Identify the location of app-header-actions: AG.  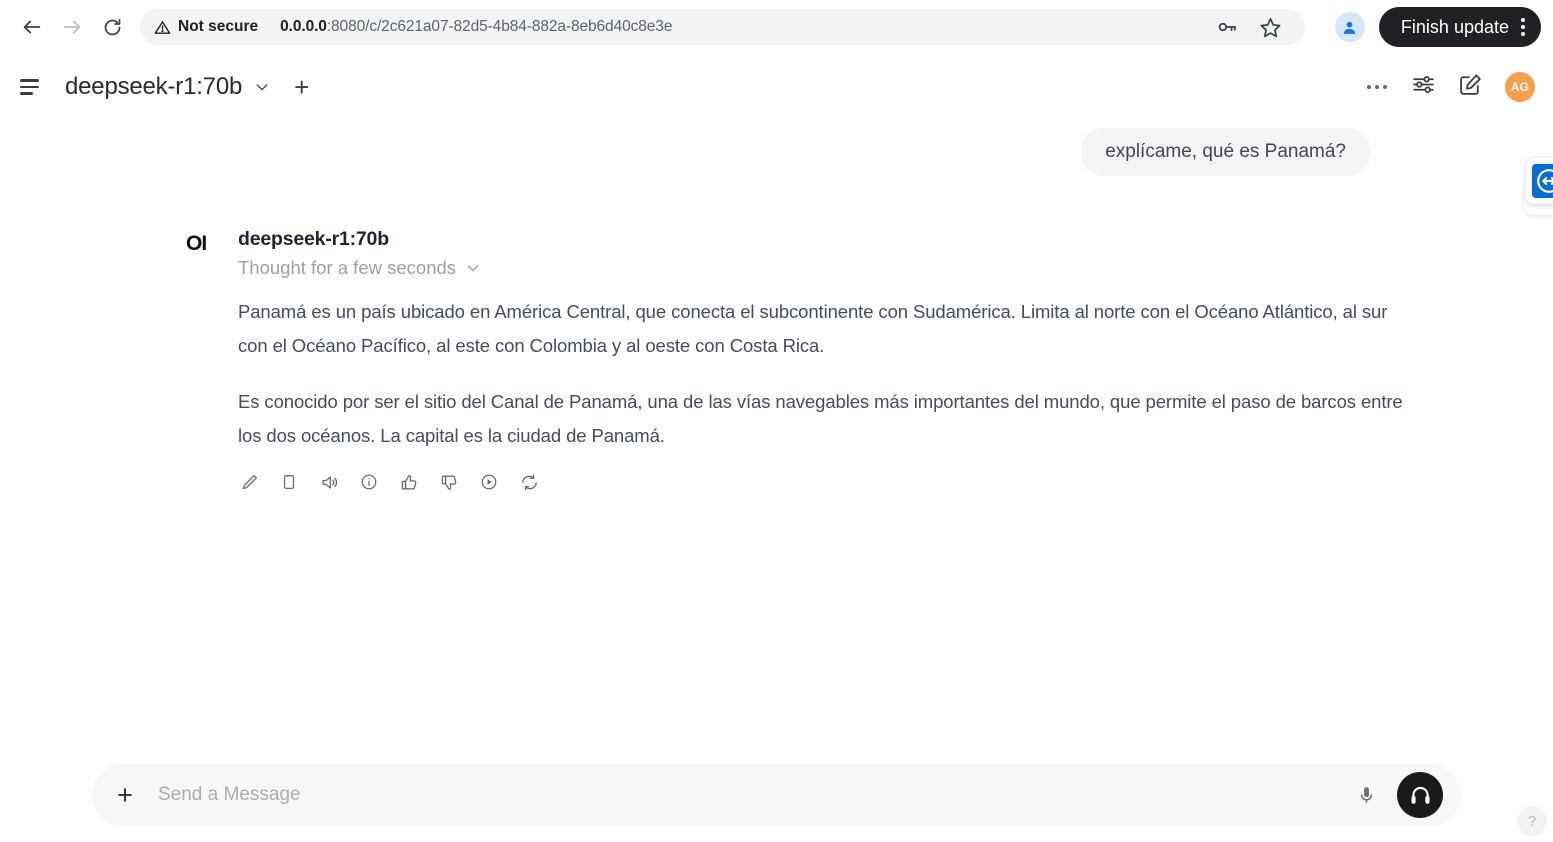
(1450, 87).